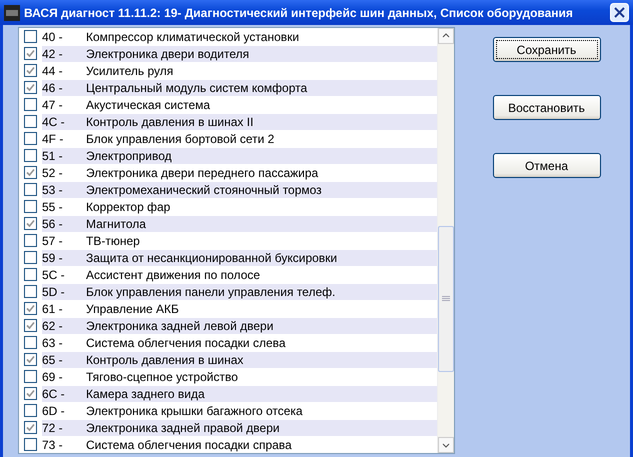 The width and height of the screenshot is (633, 457). What do you see at coordinates (145, 393) in the screenshot?
I see `item-name: Камера заднего вида` at bounding box center [145, 393].